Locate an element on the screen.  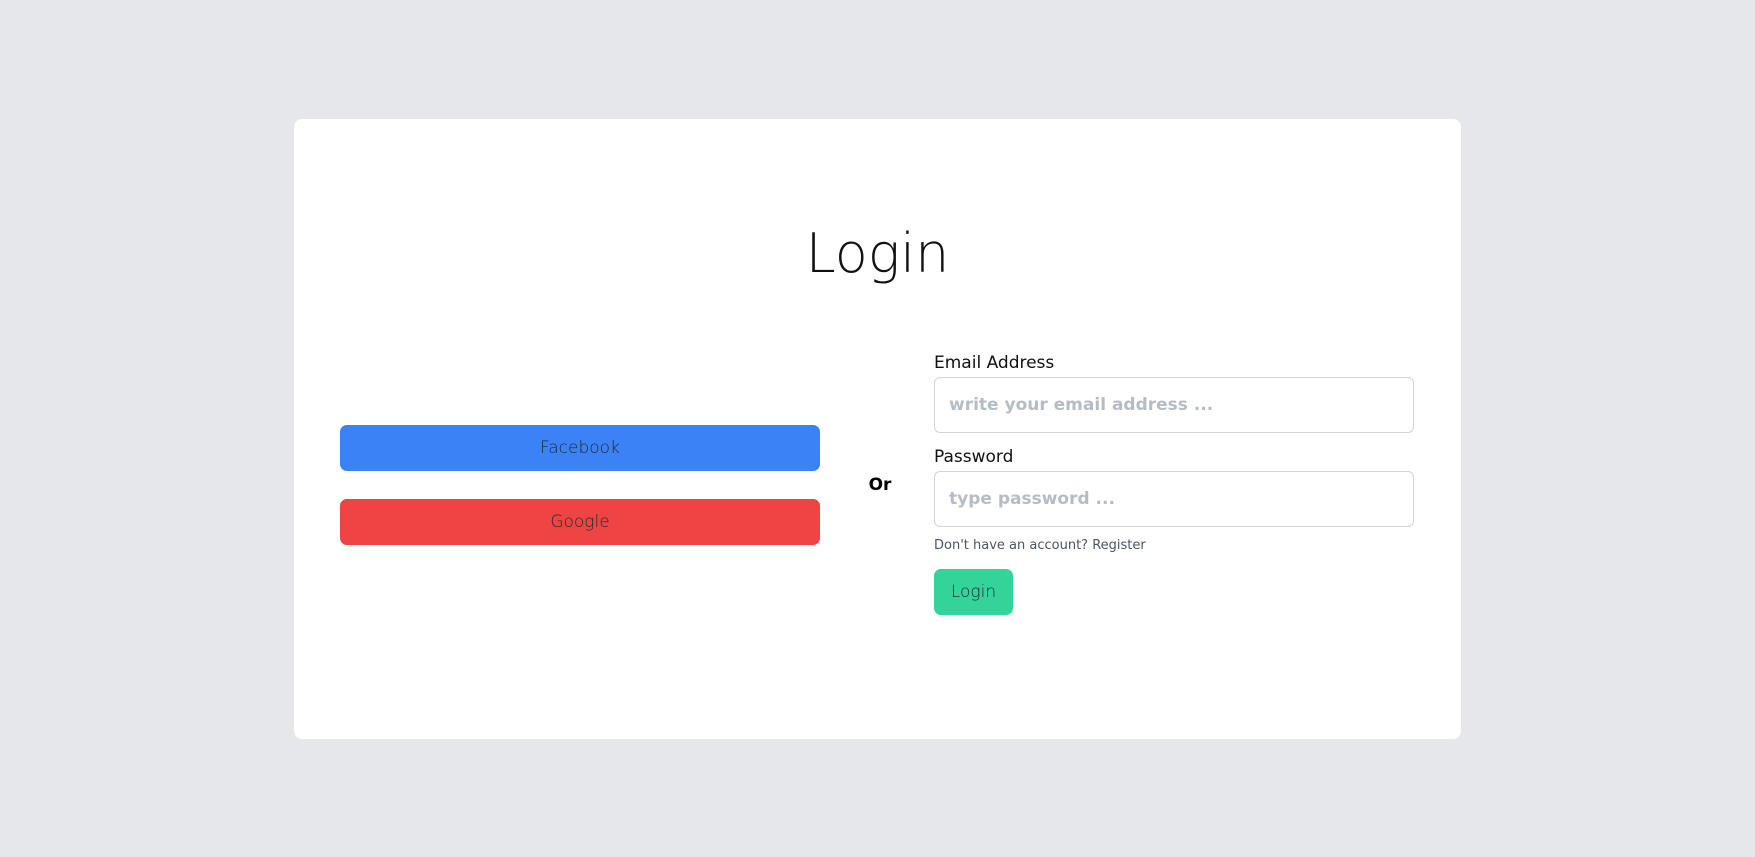
password-label: Password is located at coordinates (974, 457).